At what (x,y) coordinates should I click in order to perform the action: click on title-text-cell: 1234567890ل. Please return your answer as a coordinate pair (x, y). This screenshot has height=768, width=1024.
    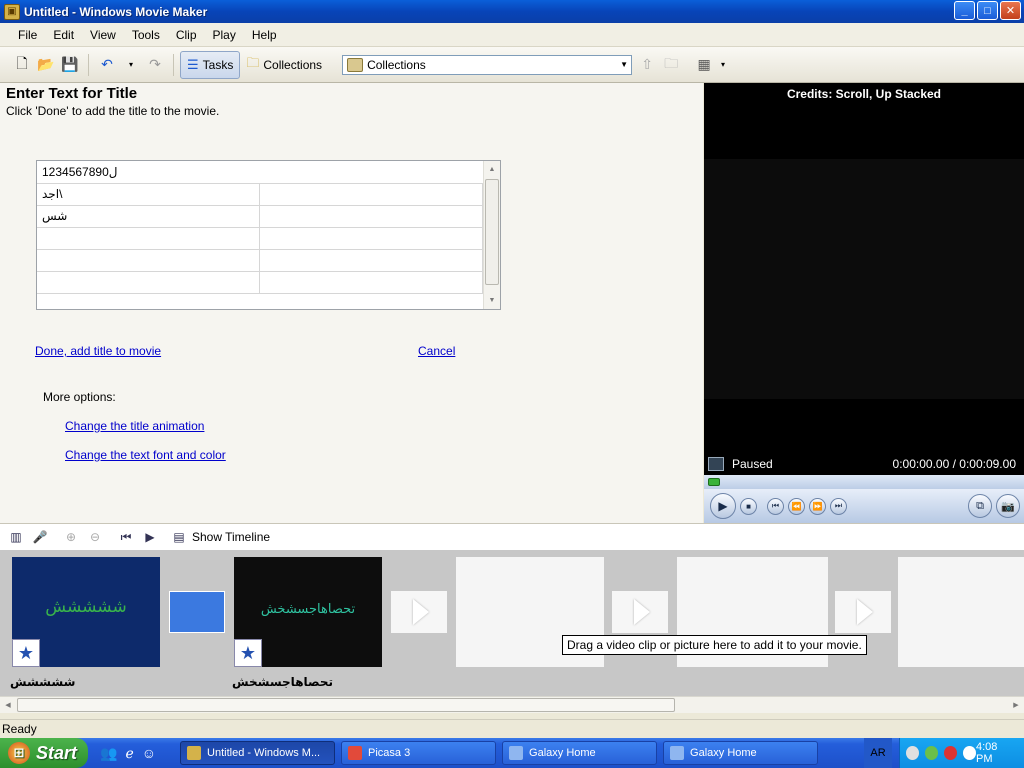
    Looking at the image, I should click on (260, 172).